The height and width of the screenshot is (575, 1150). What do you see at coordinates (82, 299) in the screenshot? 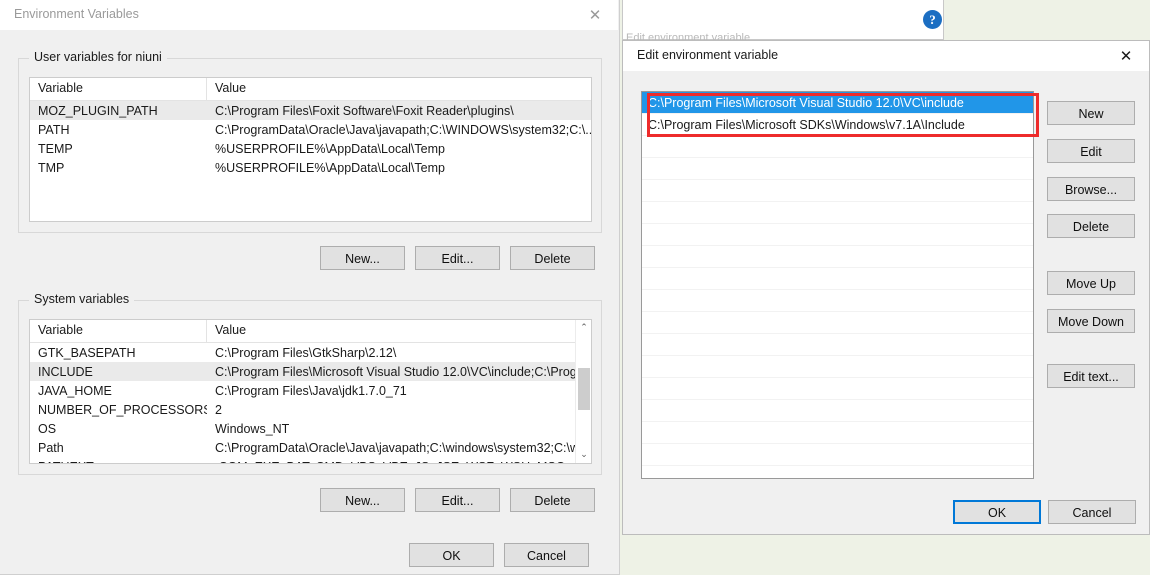
I see `system-variables-label: System variables` at bounding box center [82, 299].